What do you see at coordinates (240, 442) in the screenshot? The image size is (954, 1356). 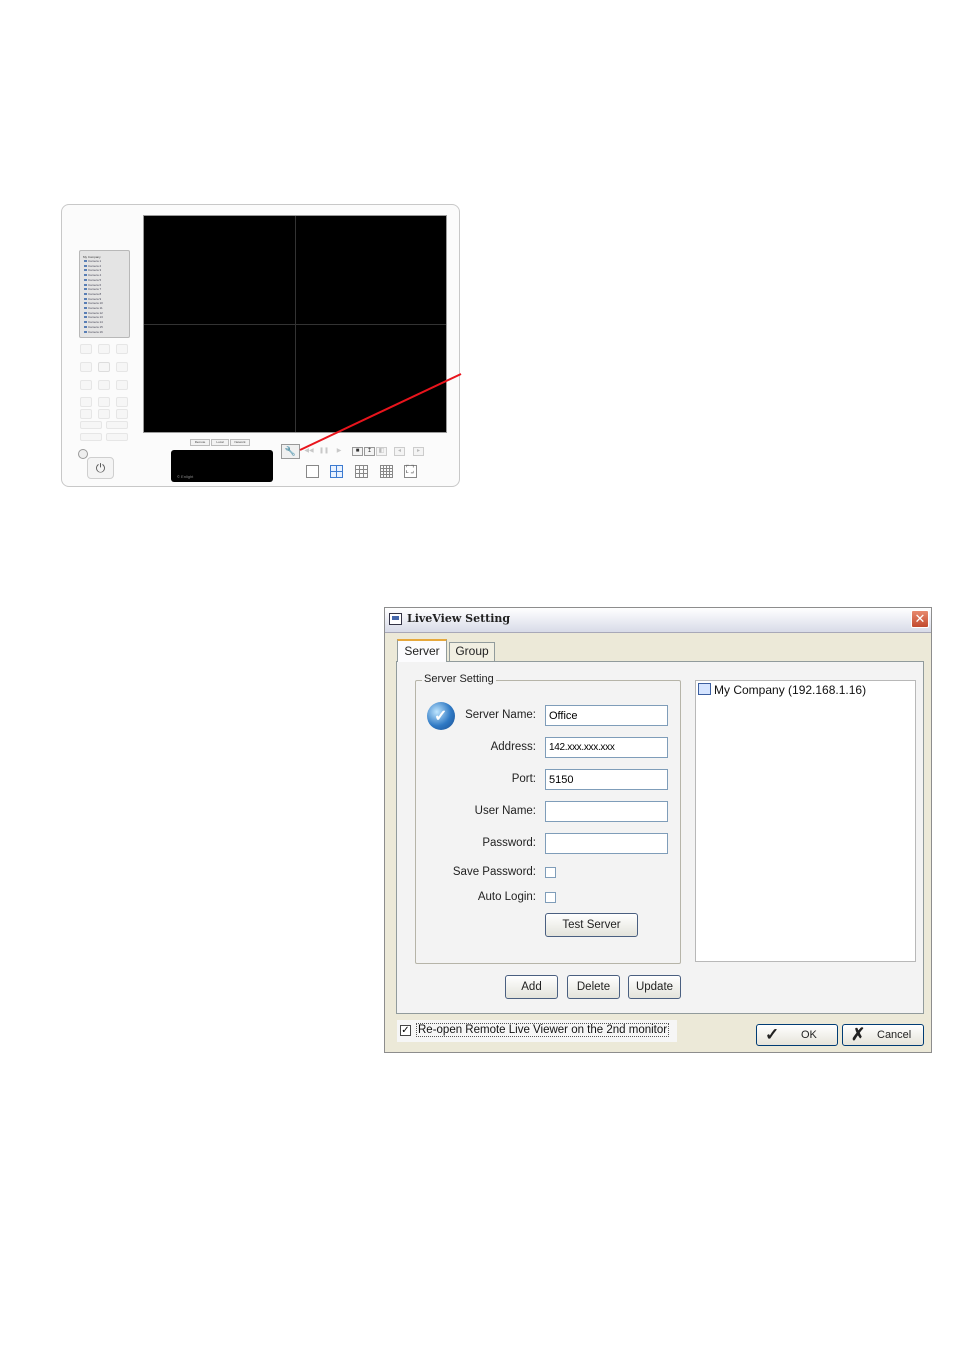 I see `network-button: Network` at bounding box center [240, 442].